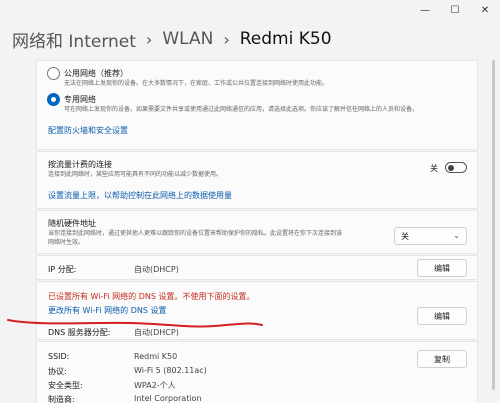  I want to click on property-key: SSID:, so click(59, 356).